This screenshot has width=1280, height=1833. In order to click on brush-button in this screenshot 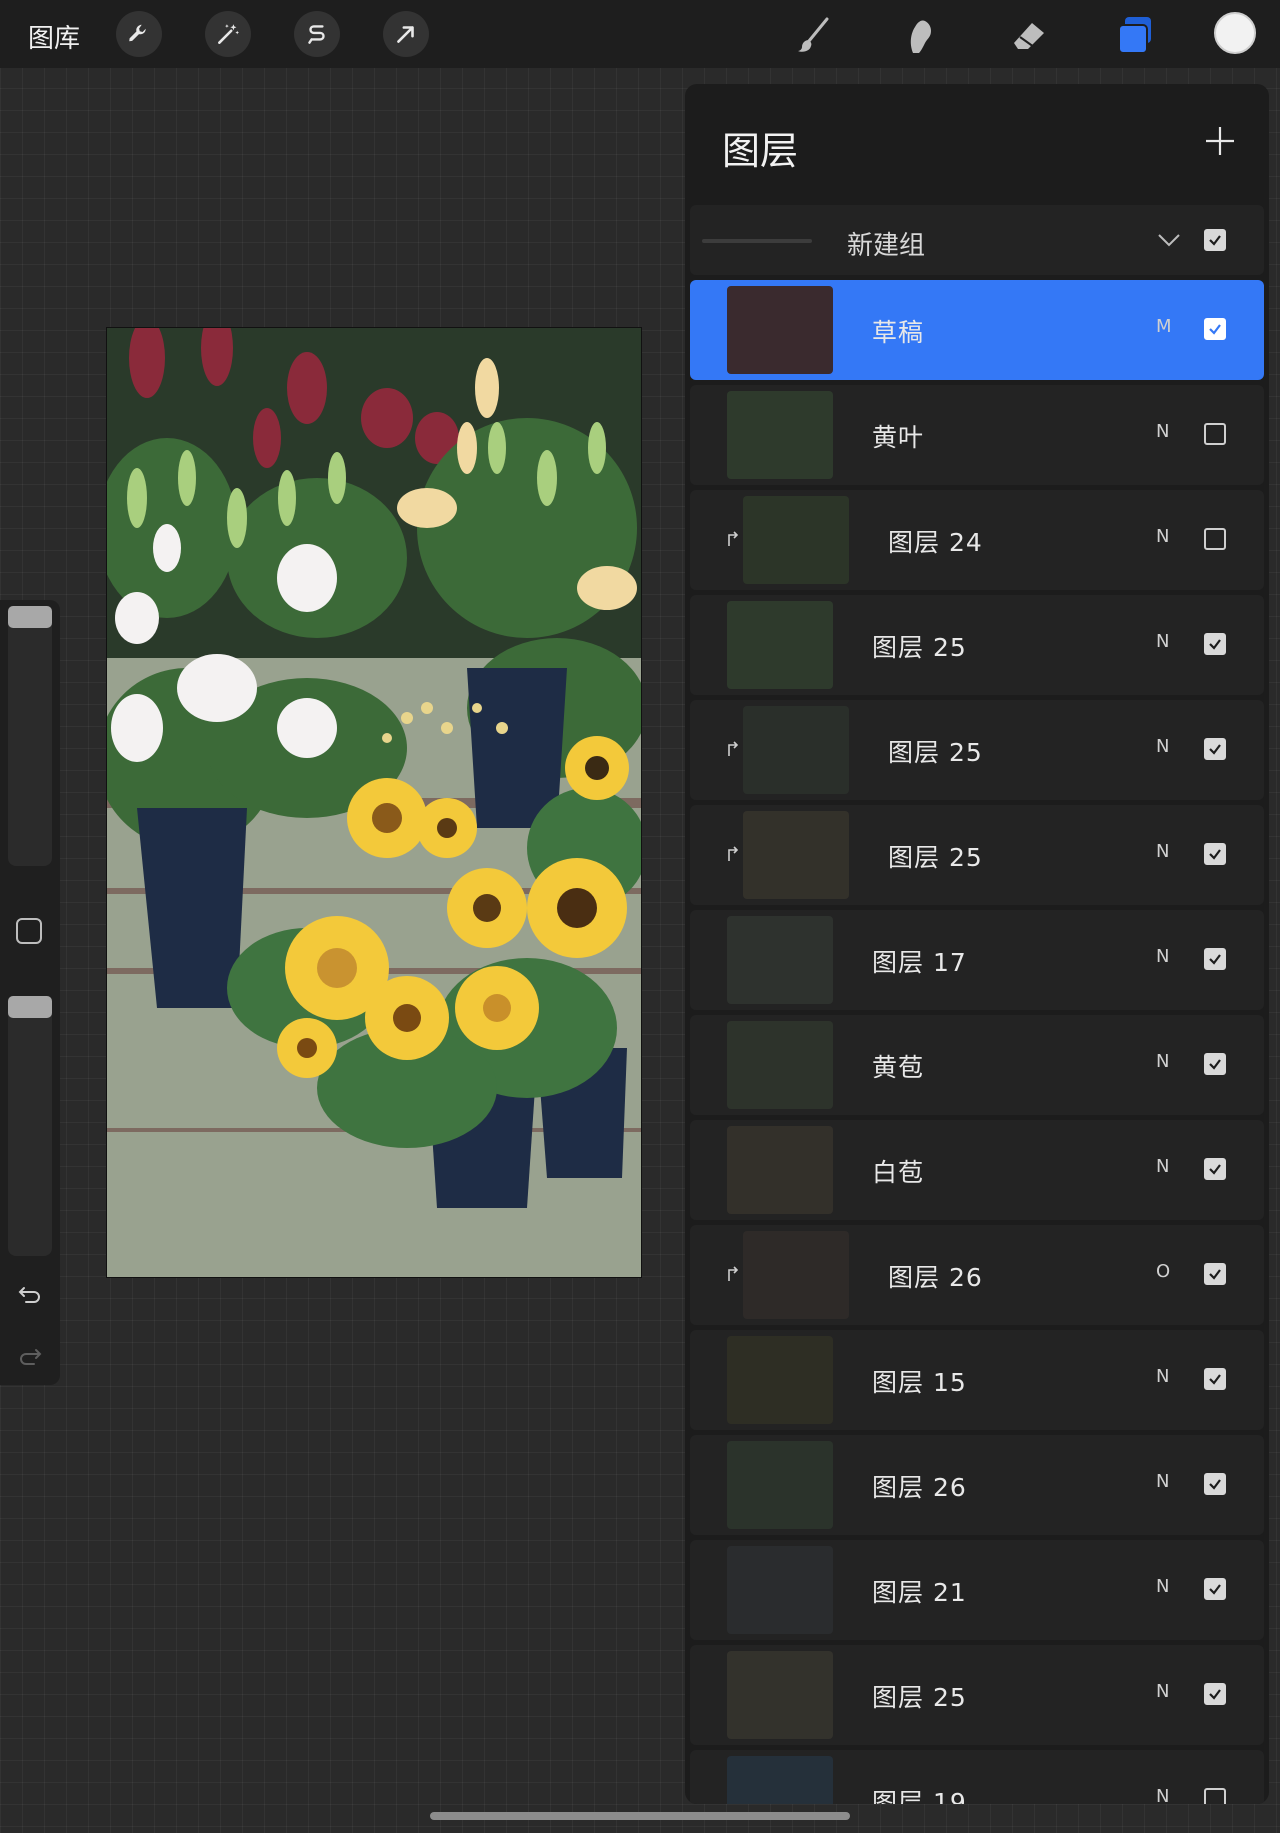, I will do `click(813, 35)`.